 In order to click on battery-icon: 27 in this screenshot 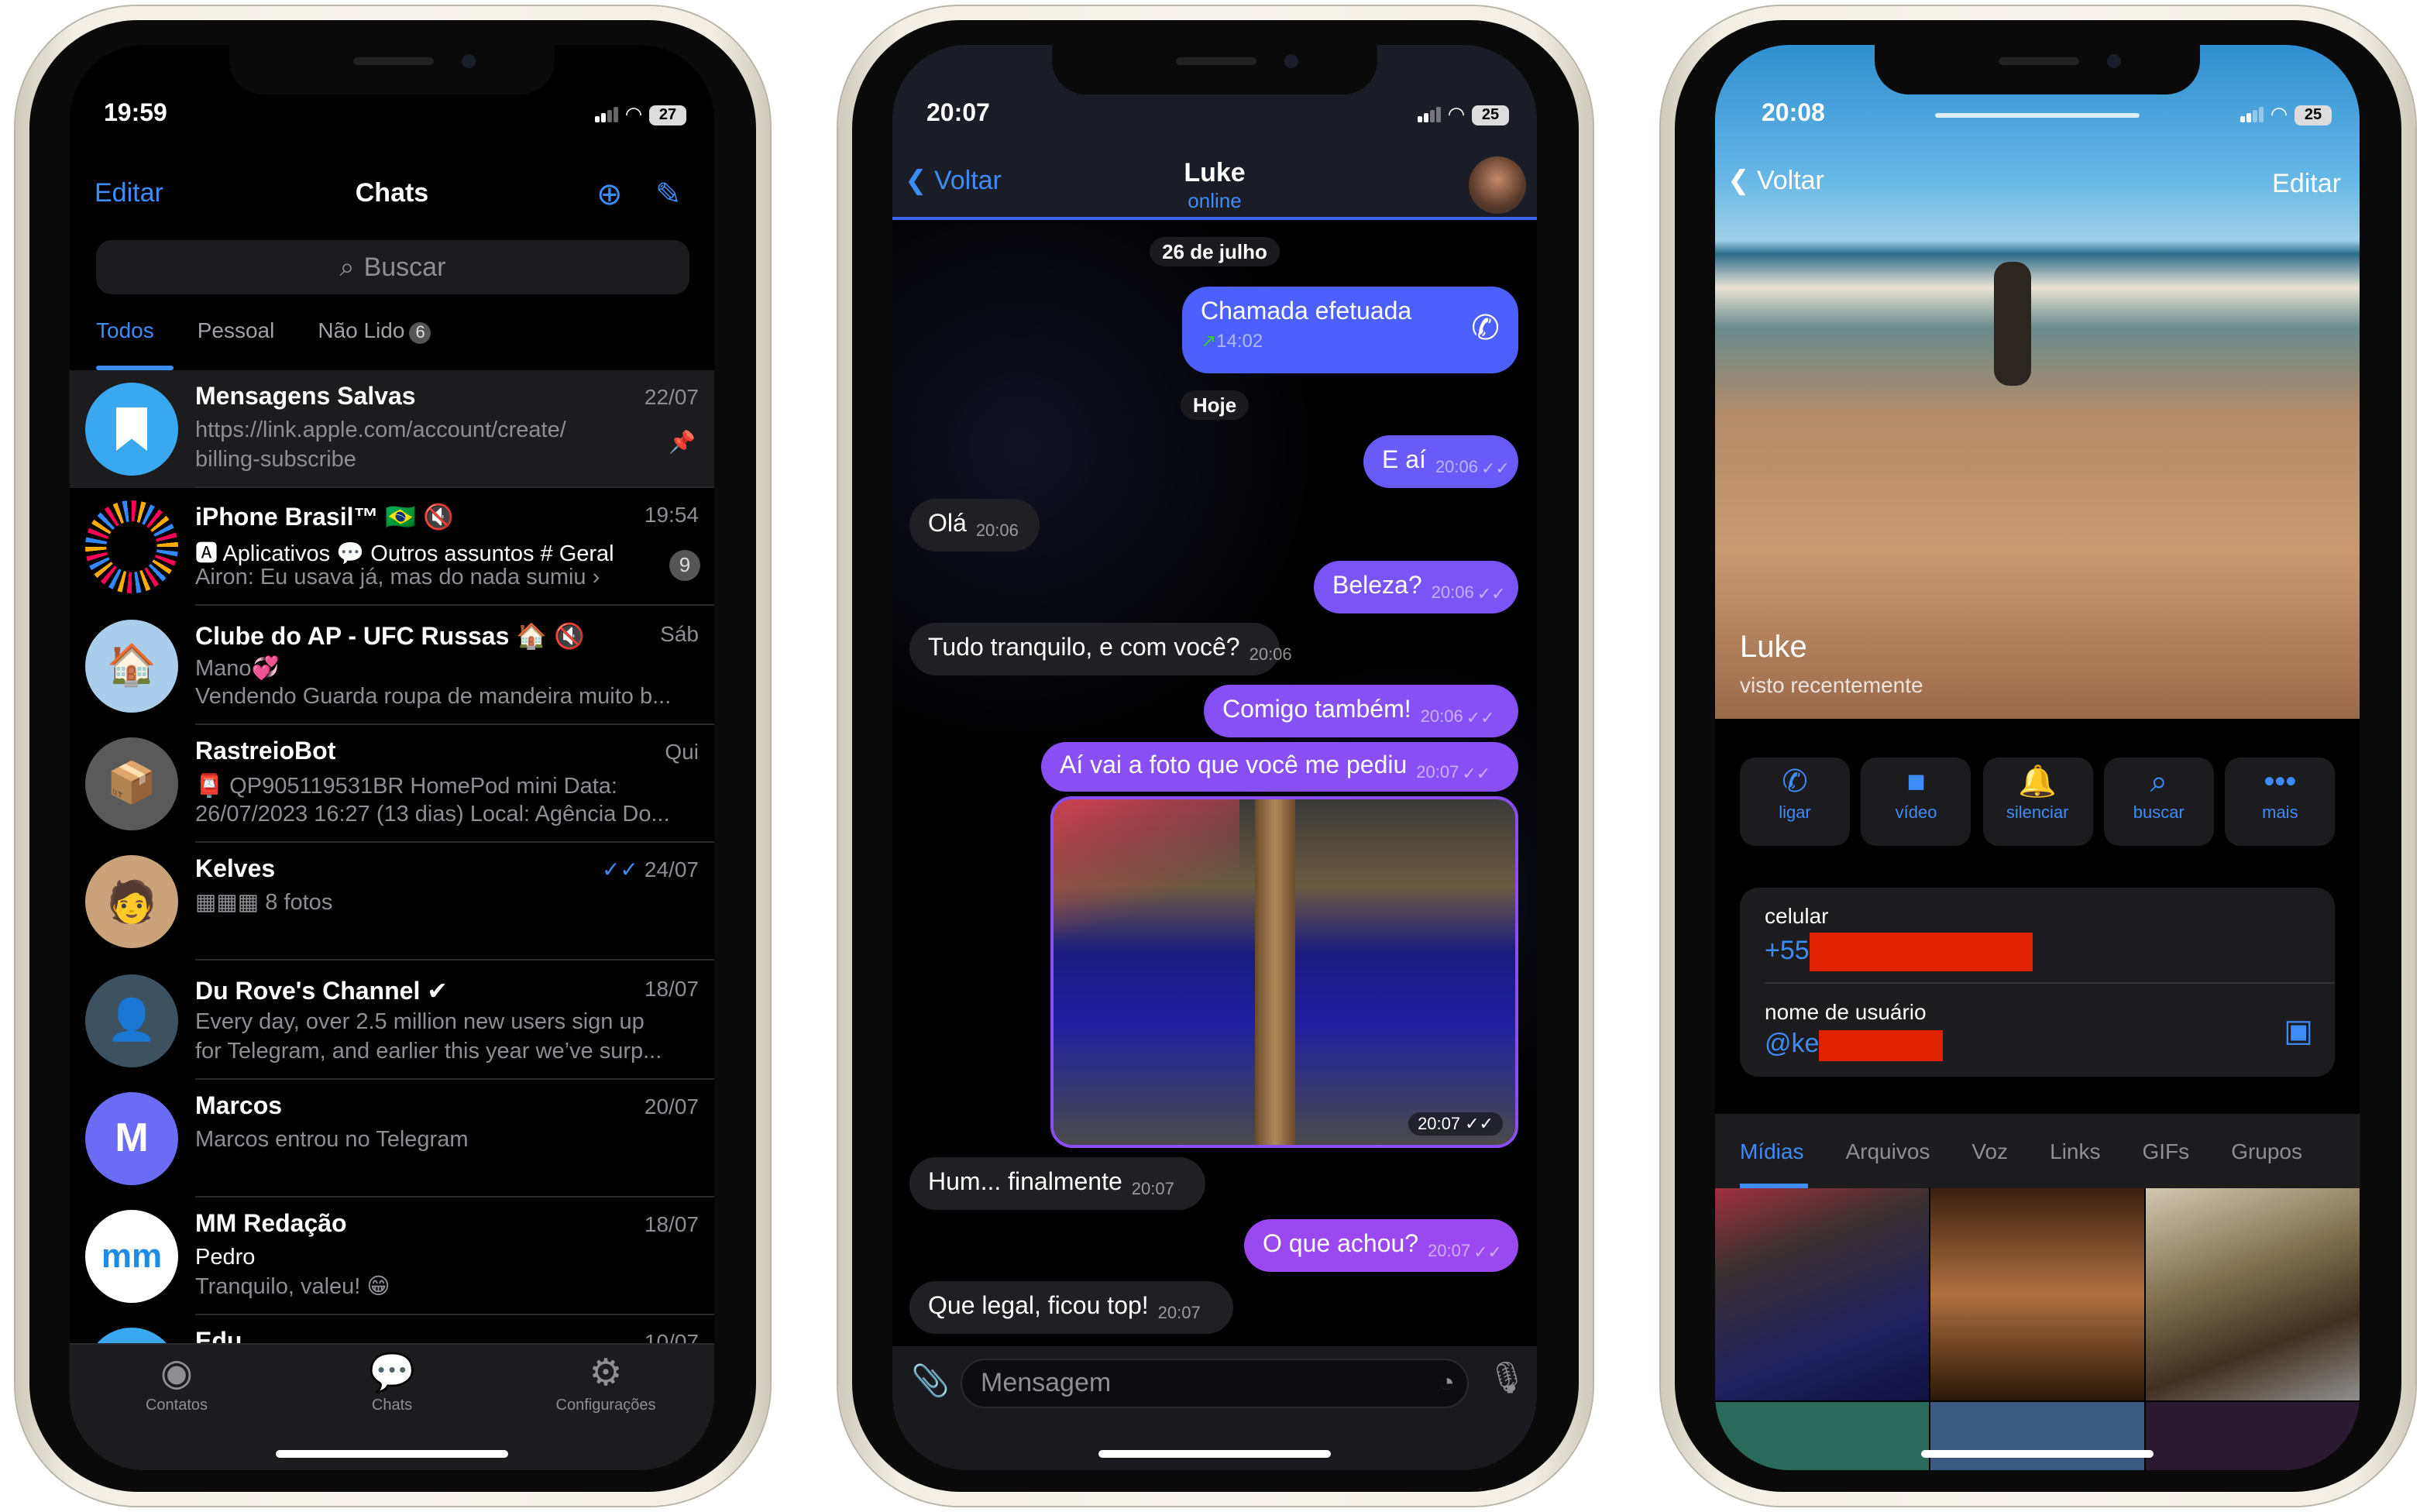, I will do `click(667, 115)`.